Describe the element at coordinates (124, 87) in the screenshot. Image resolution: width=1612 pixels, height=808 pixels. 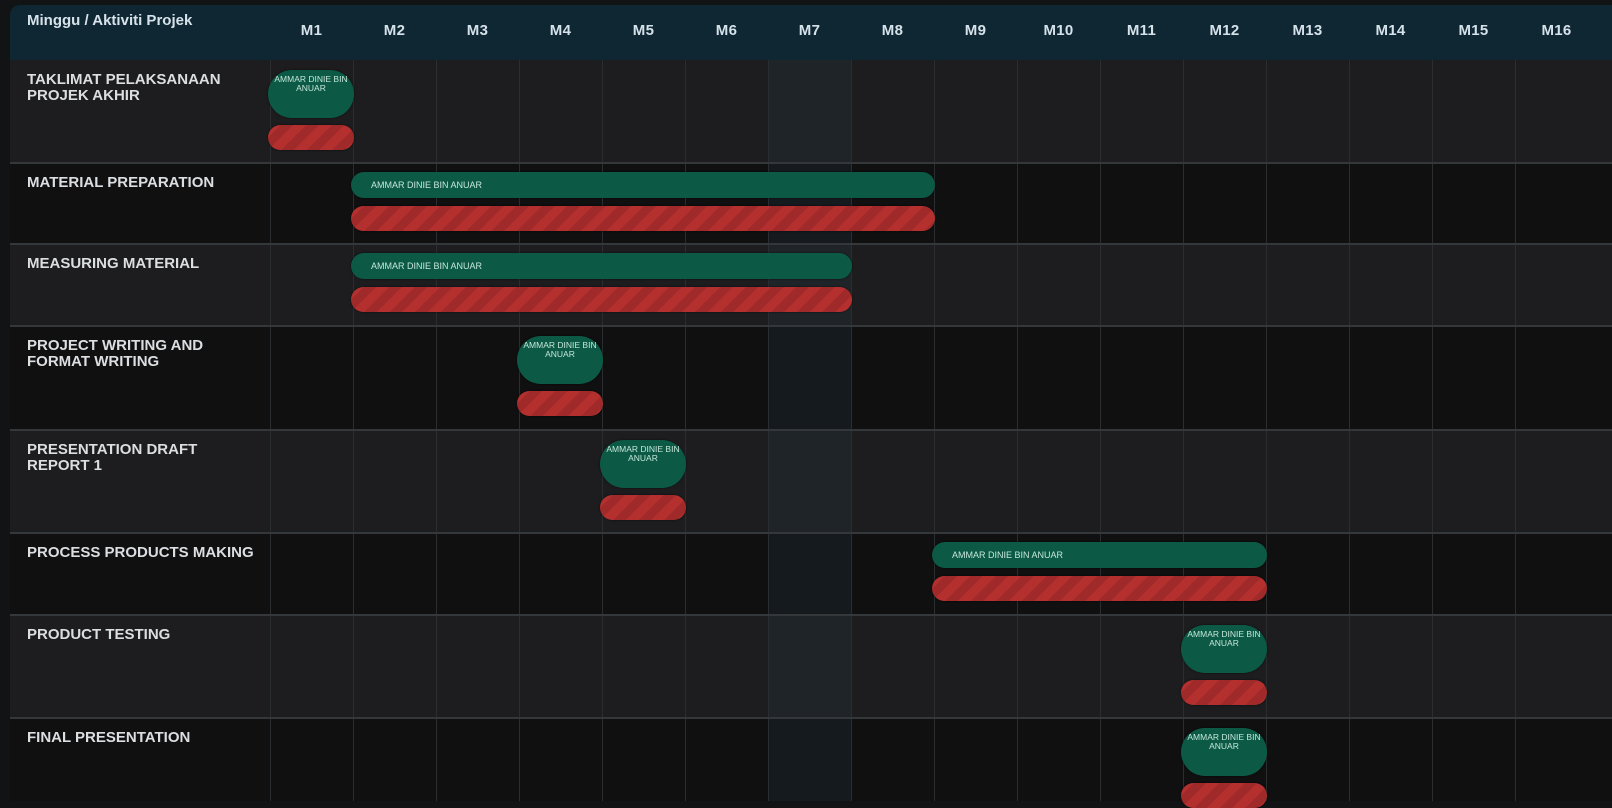
I see `activity-label: TAKLIMAT PELAKSANAAN PROJEK AKHIR` at that location.